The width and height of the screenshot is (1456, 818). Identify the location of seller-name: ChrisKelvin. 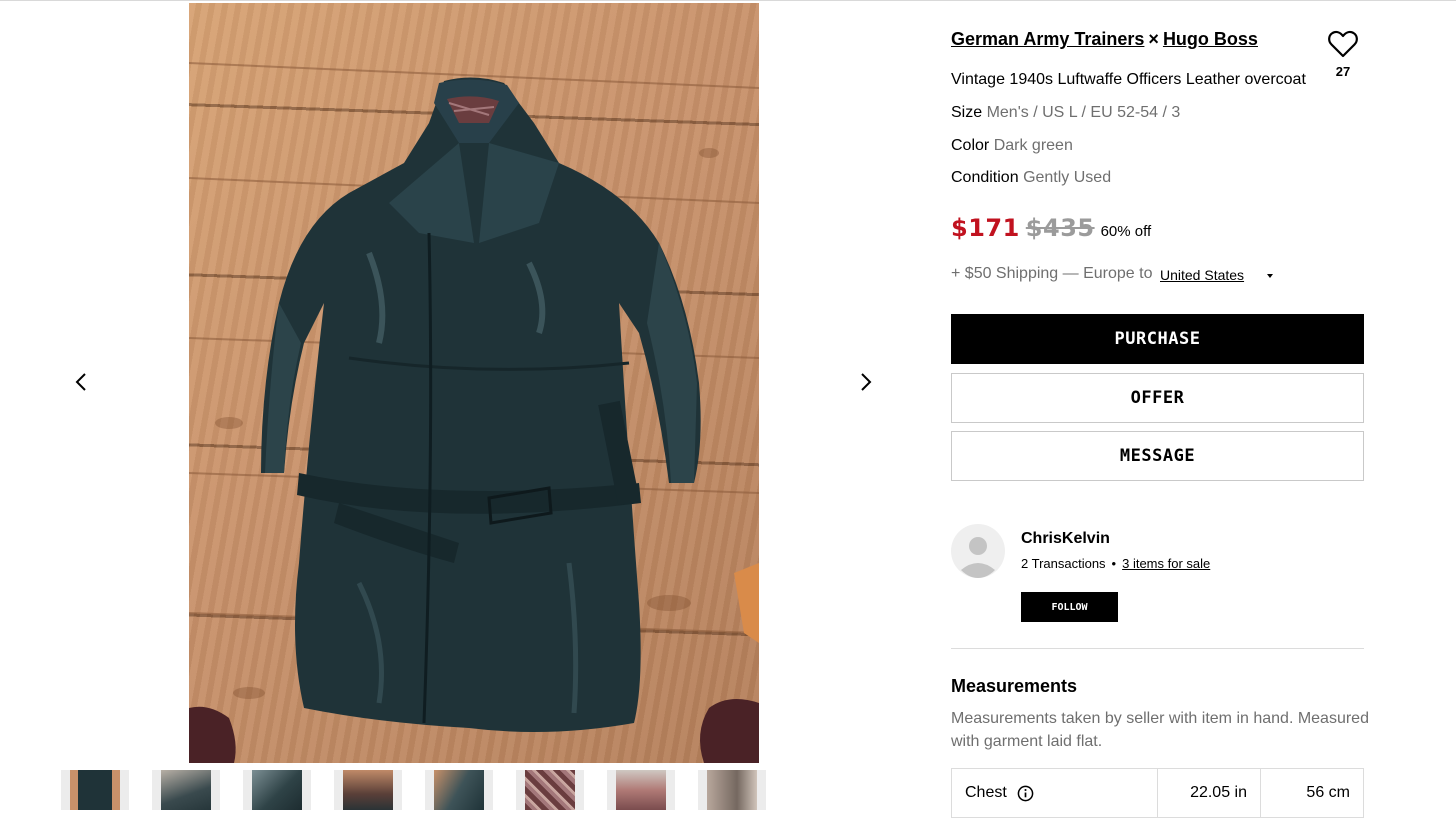
(1065, 539).